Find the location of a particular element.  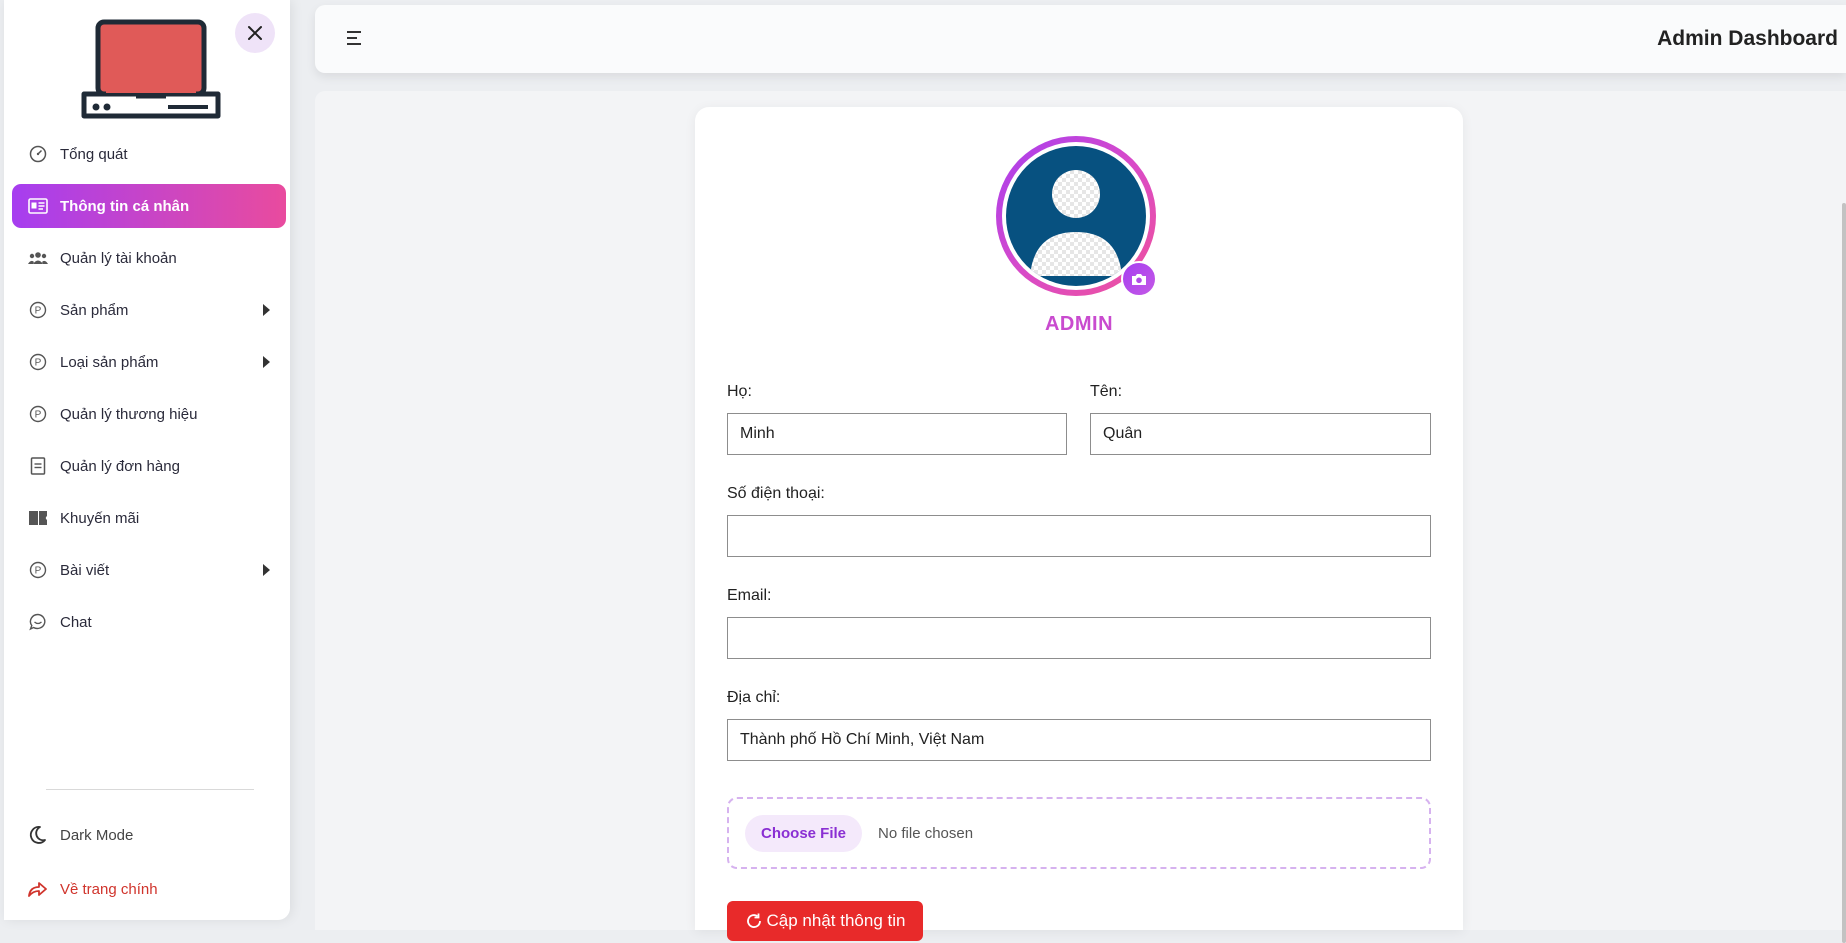

choose-file-button: Choose File is located at coordinates (804, 833).